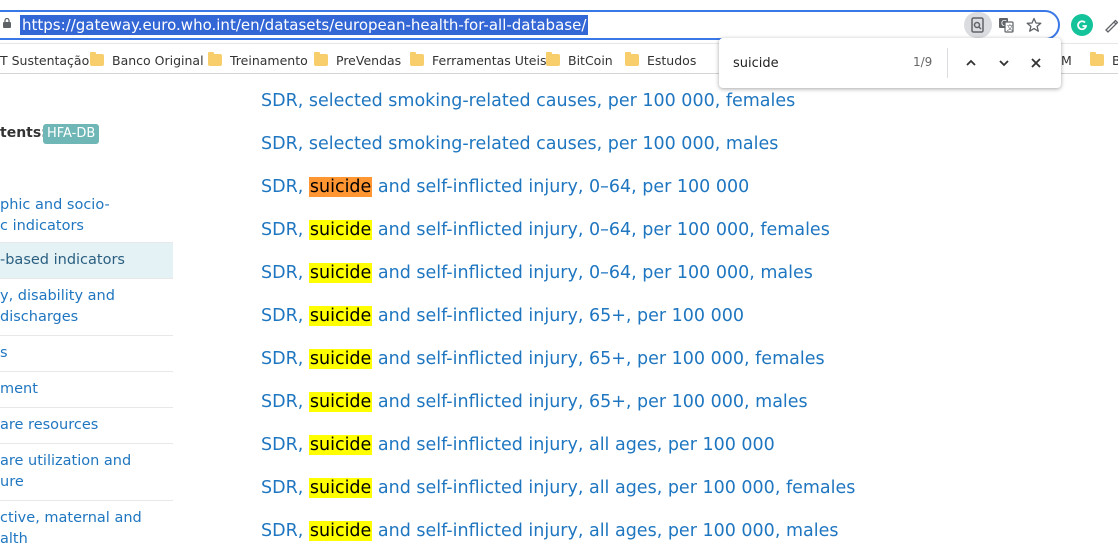  I want to click on bookmark-label: B, so click(1115, 60).